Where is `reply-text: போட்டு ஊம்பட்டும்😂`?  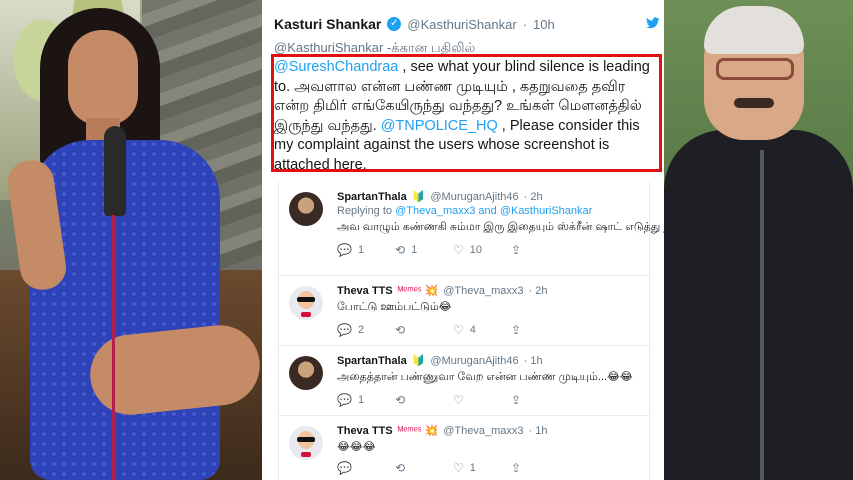
reply-text: போட்டு ஊம்பட்டும்😂 is located at coordinates (394, 307).